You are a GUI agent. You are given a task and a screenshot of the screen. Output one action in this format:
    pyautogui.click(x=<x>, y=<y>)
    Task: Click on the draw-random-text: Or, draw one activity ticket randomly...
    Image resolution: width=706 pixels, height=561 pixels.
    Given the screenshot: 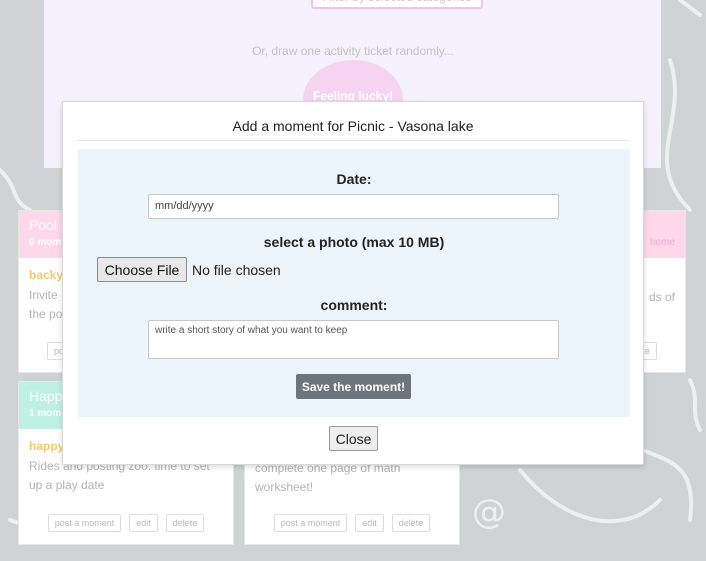 What is the action you would take?
    pyautogui.click(x=353, y=51)
    